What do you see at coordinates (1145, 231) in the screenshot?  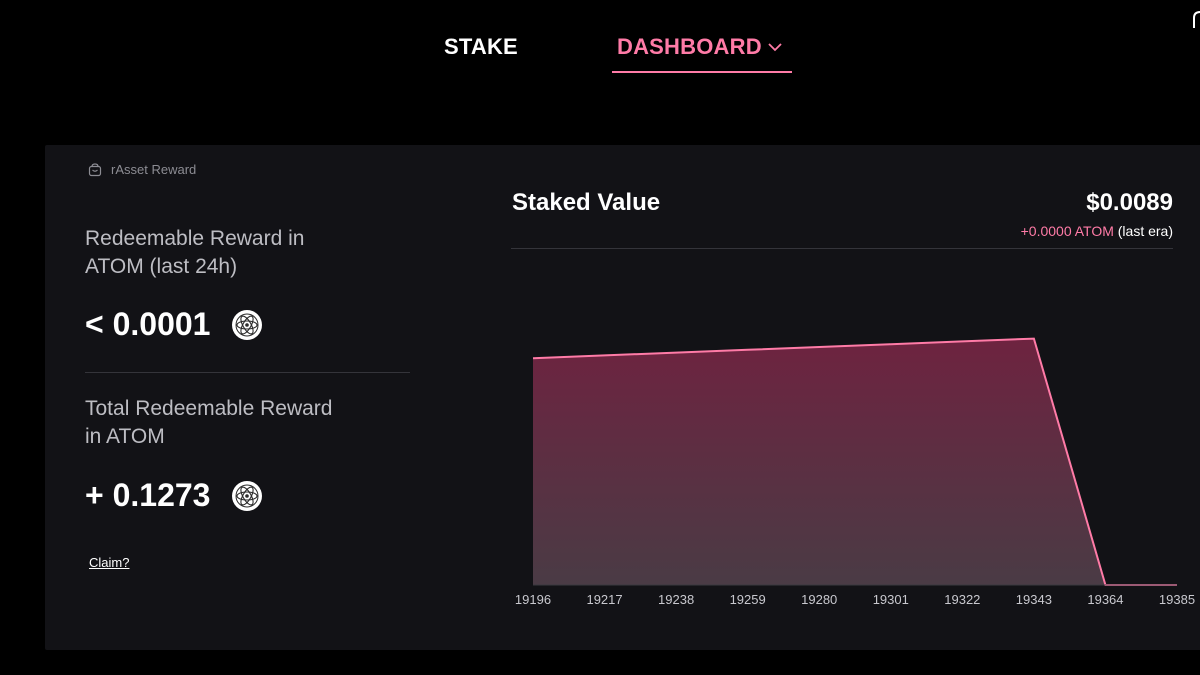 I see `staked-change-suffix: (last era)` at bounding box center [1145, 231].